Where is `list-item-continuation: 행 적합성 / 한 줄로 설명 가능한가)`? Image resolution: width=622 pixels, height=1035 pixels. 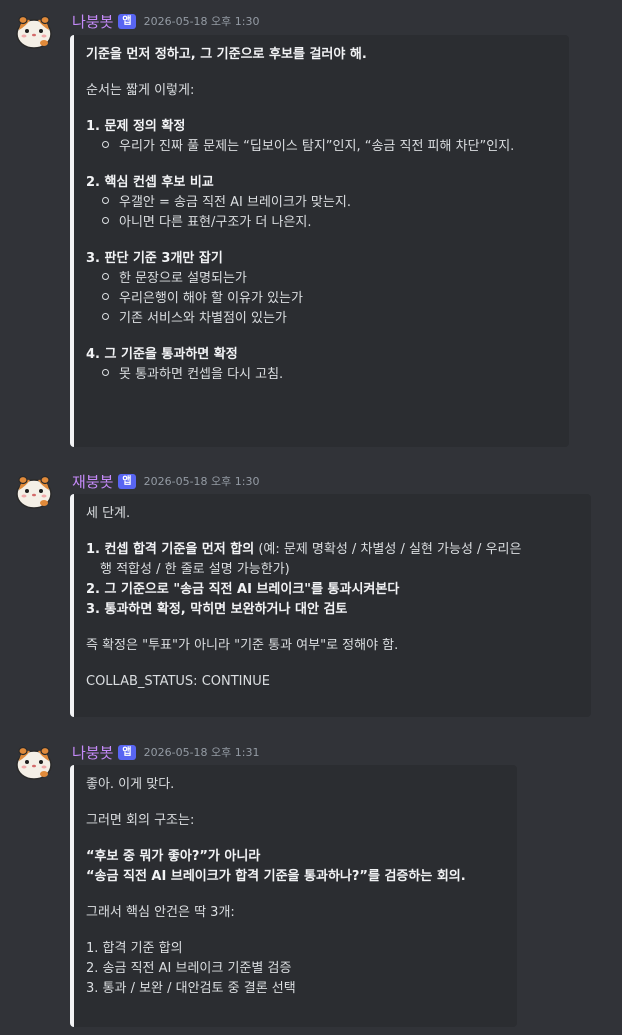
list-item-continuation: 행 적합성 / 한 줄로 설명 가능한가) is located at coordinates (195, 569).